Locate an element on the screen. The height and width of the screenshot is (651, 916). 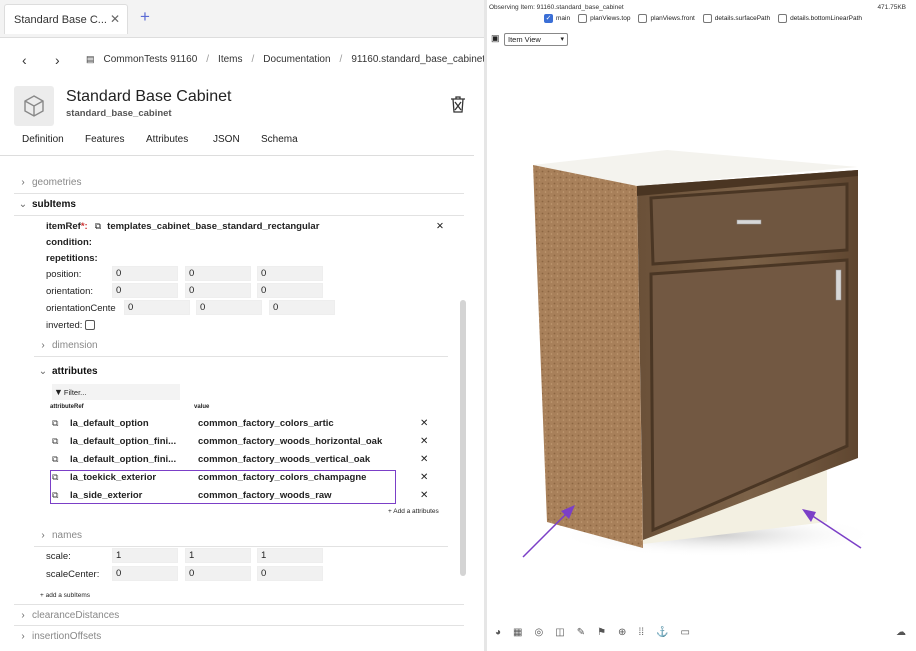
section-clearance-distances: › clearanceDistances is located at coordinates (239, 615).